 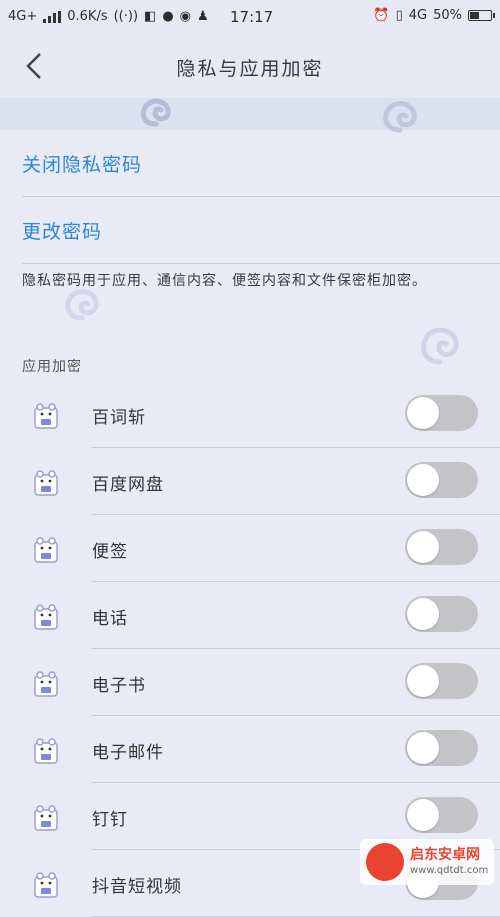 I want to click on browser-icon: ◉, so click(x=185, y=16).